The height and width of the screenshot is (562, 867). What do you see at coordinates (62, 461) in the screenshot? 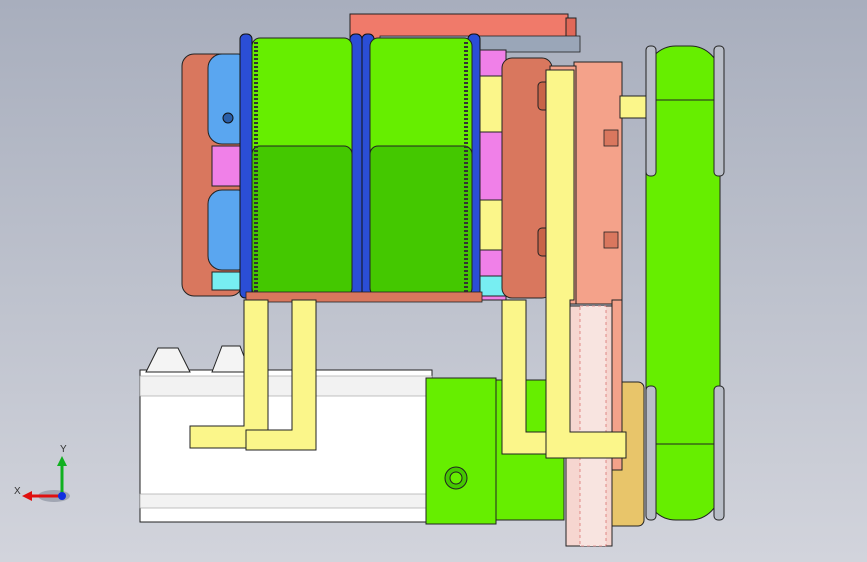
I see `y-axis-arrow` at bounding box center [62, 461].